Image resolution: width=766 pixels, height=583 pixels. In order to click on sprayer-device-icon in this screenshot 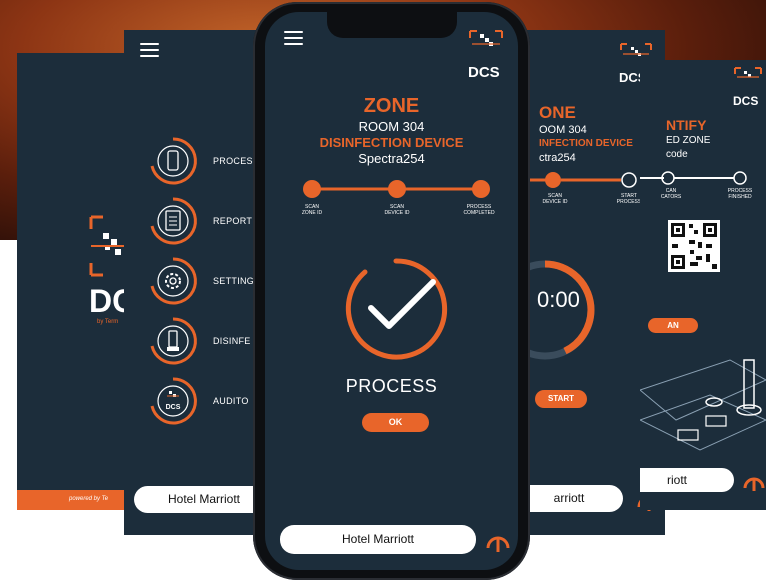, I will do `click(173, 341)`.